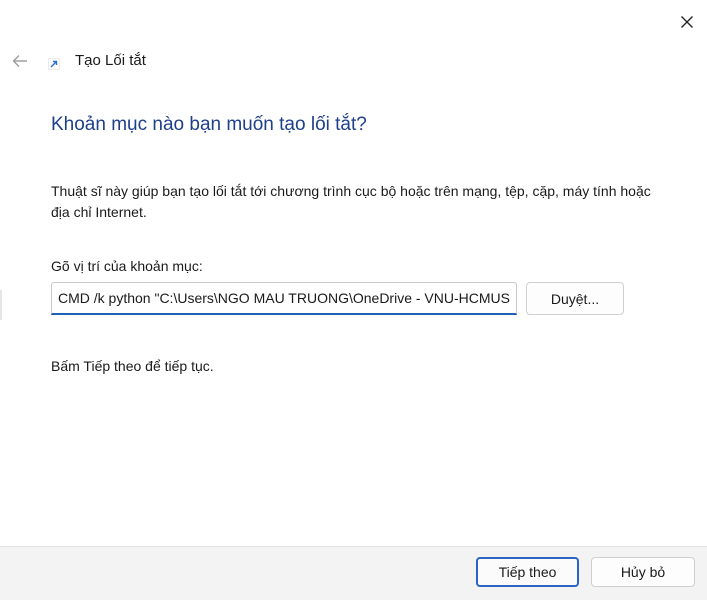  Describe the element at coordinates (1, 305) in the screenshot. I see `window-edge` at that location.